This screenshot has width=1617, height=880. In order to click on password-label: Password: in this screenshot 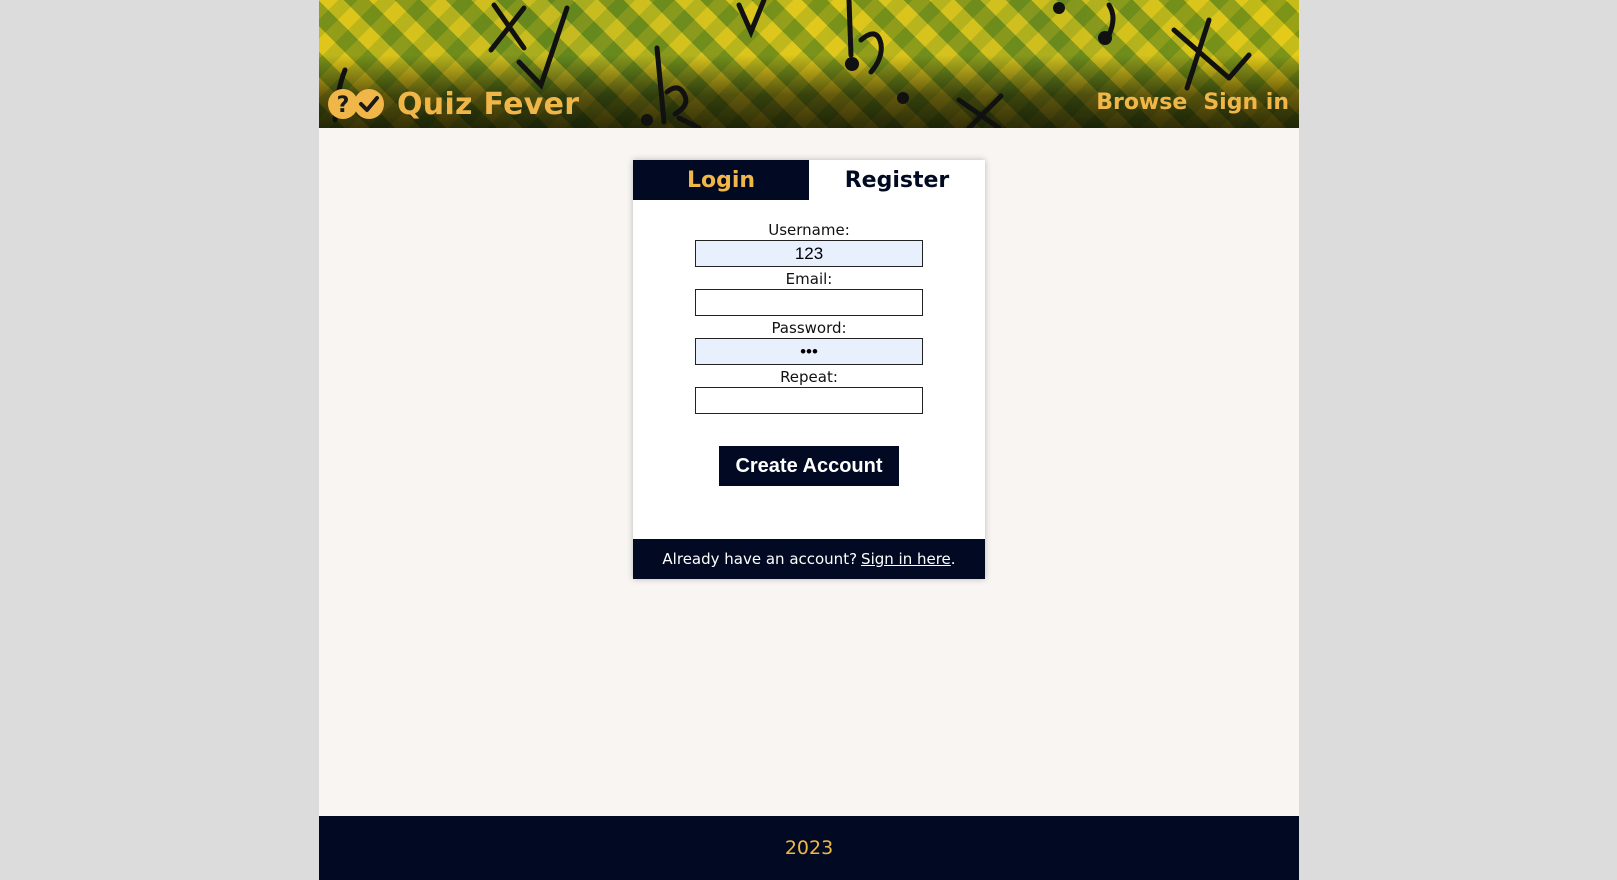, I will do `click(809, 328)`.